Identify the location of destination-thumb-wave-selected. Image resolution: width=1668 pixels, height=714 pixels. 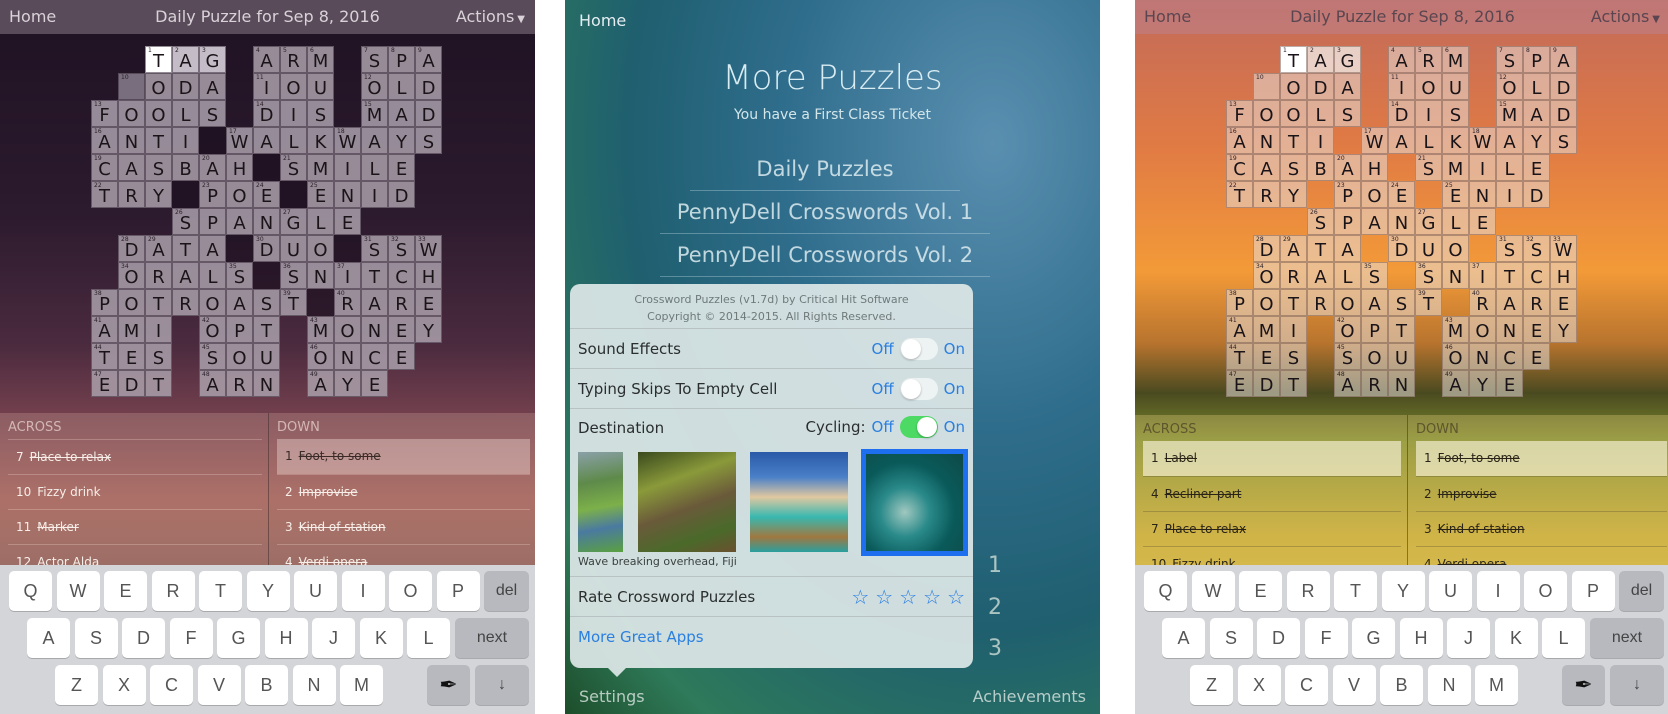
(914, 502).